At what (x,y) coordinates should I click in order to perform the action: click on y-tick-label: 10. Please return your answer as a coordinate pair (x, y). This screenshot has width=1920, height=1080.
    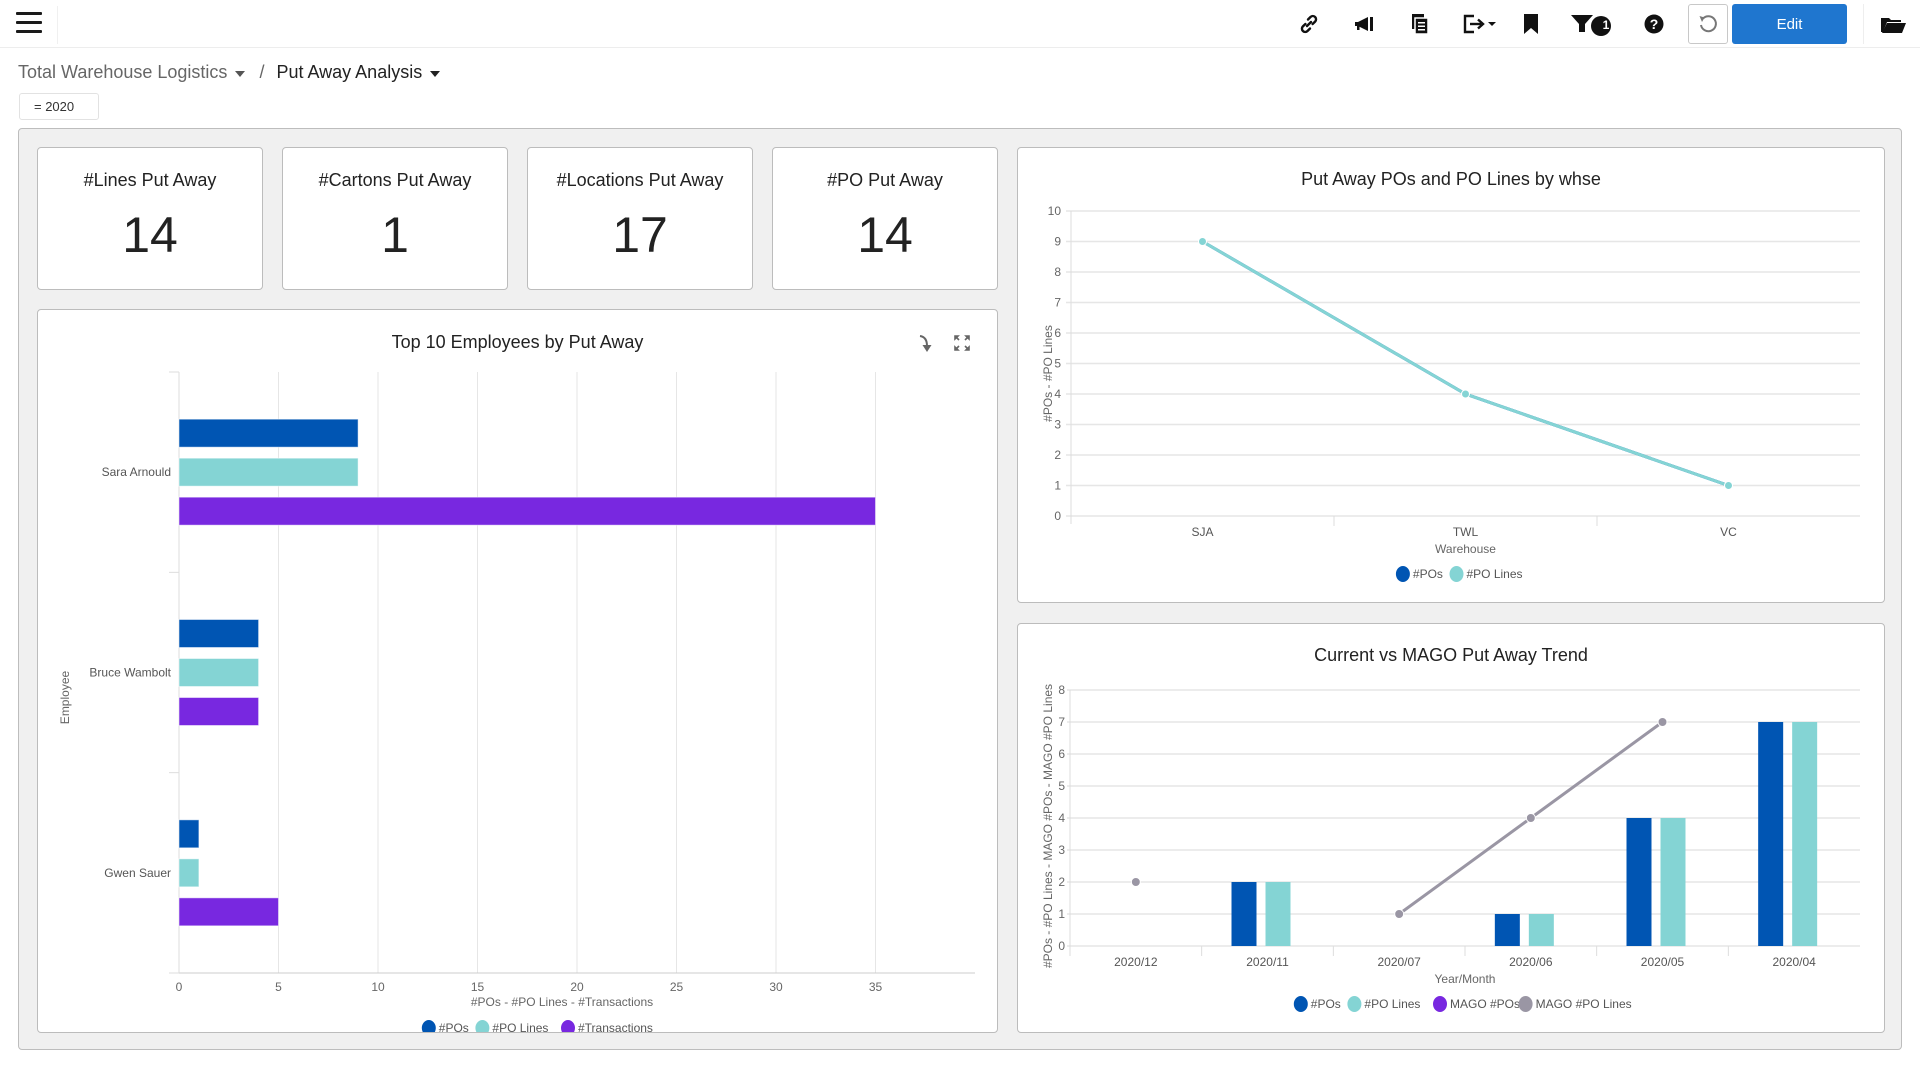
    Looking at the image, I should click on (1055, 211).